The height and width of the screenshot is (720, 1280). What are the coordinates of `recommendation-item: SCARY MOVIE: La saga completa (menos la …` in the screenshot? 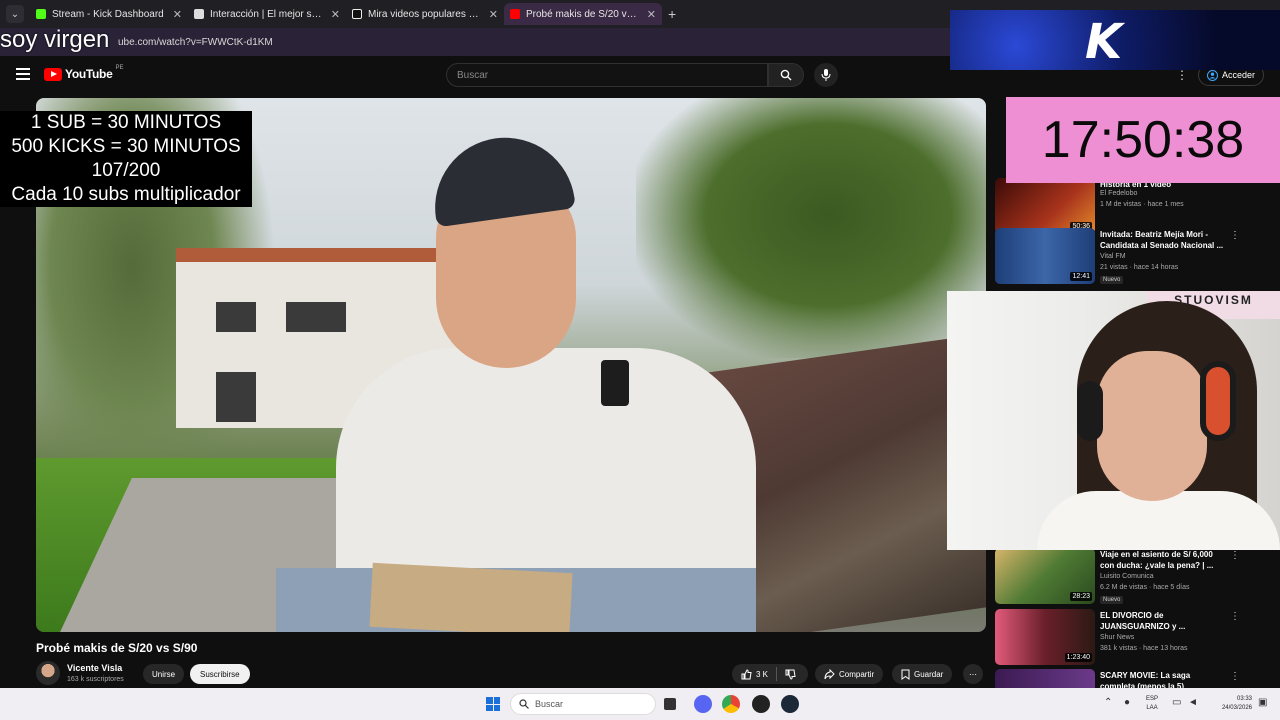 It's located at (1120, 678).